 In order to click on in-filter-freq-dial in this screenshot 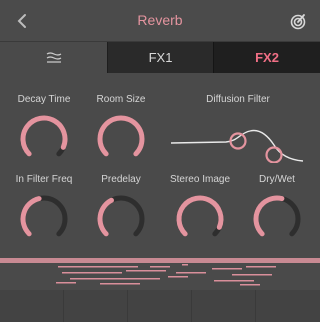, I will do `click(44, 218)`.